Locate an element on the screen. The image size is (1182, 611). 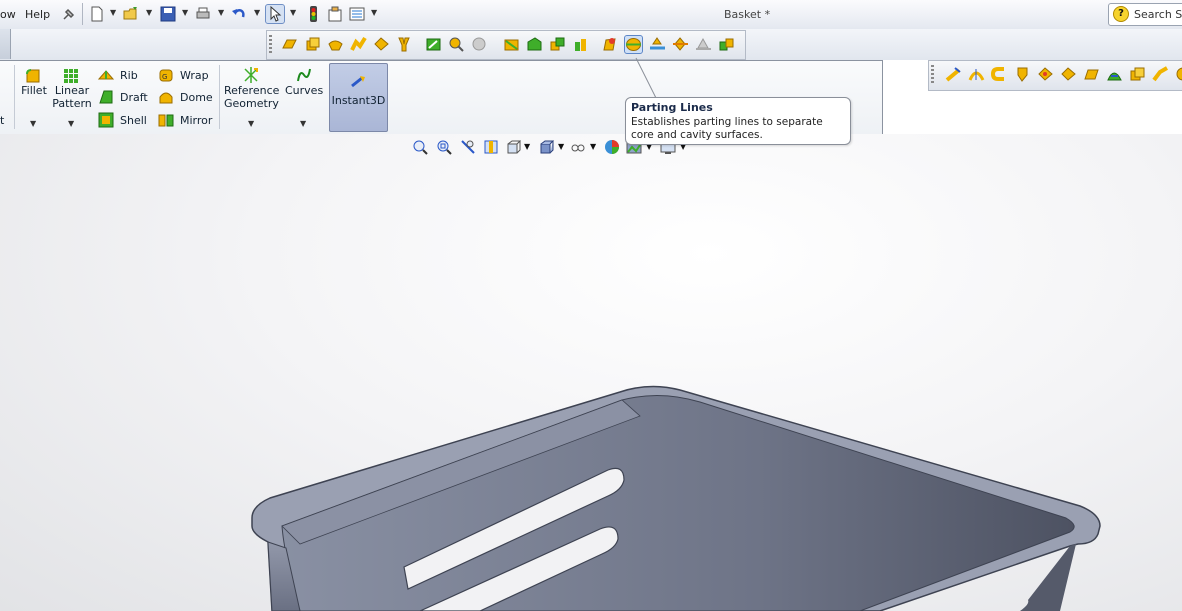
knit-surface-right-icon is located at coordinates (1160, 74).